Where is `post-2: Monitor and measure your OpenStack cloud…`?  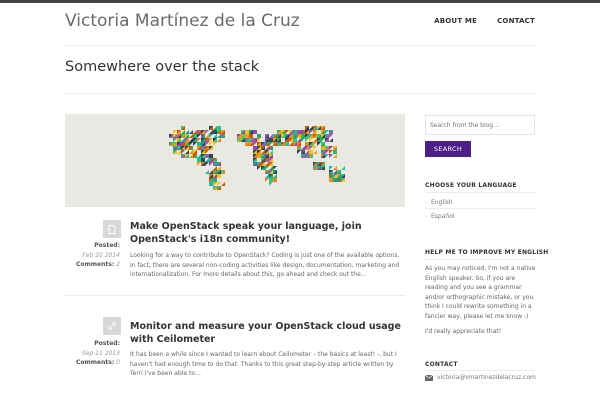
post-2: Monitor and measure your OpenStack cloud… is located at coordinates (235, 353).